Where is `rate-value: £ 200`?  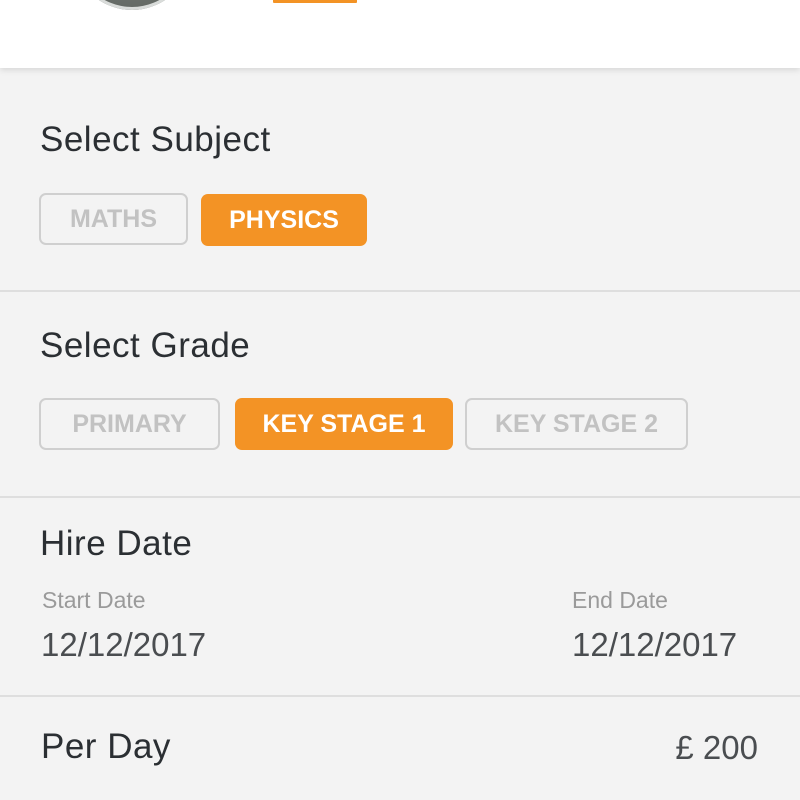
rate-value: £ 200 is located at coordinates (716, 747).